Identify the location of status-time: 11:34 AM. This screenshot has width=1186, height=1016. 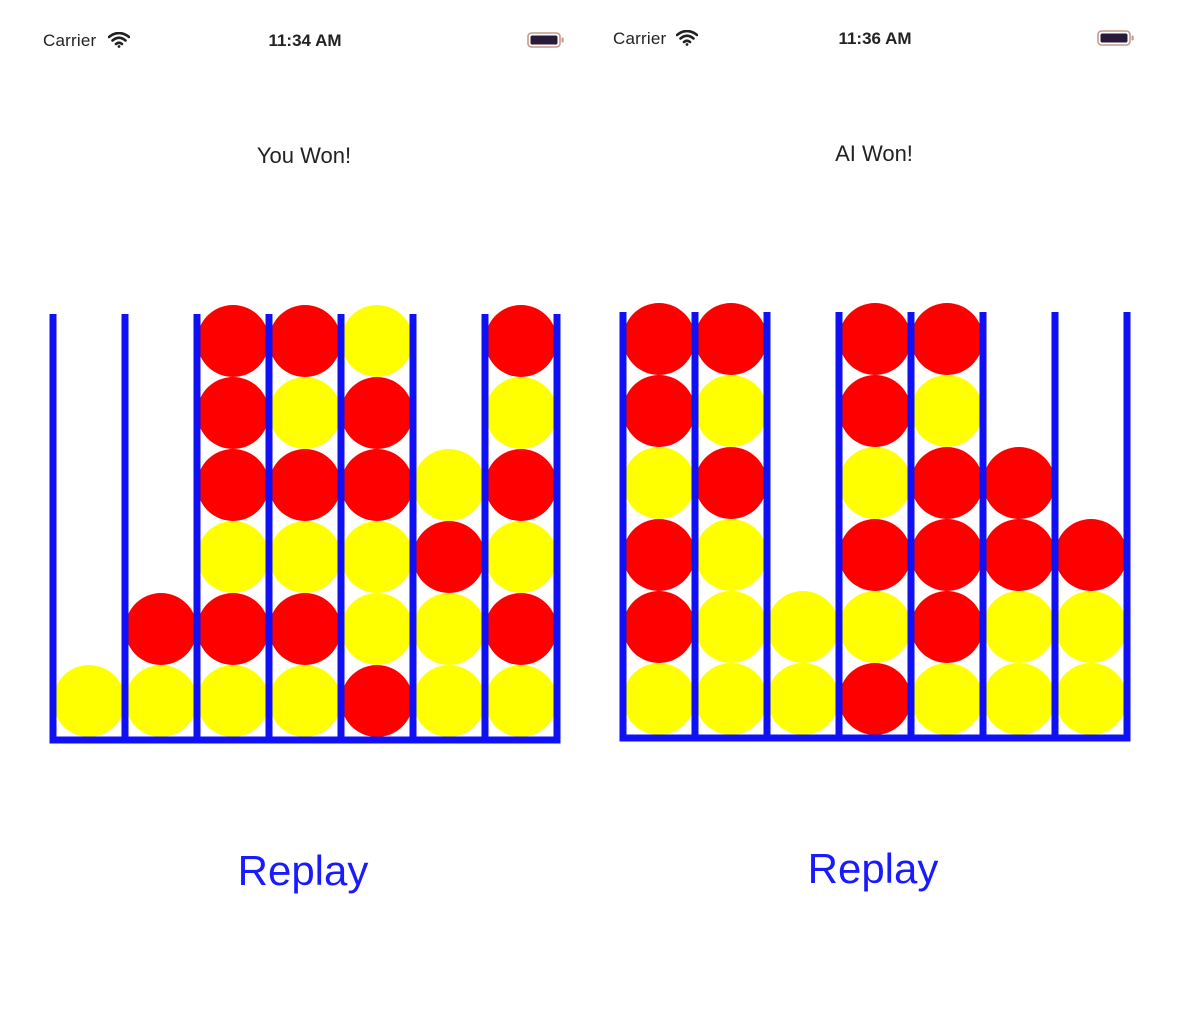
(305, 40).